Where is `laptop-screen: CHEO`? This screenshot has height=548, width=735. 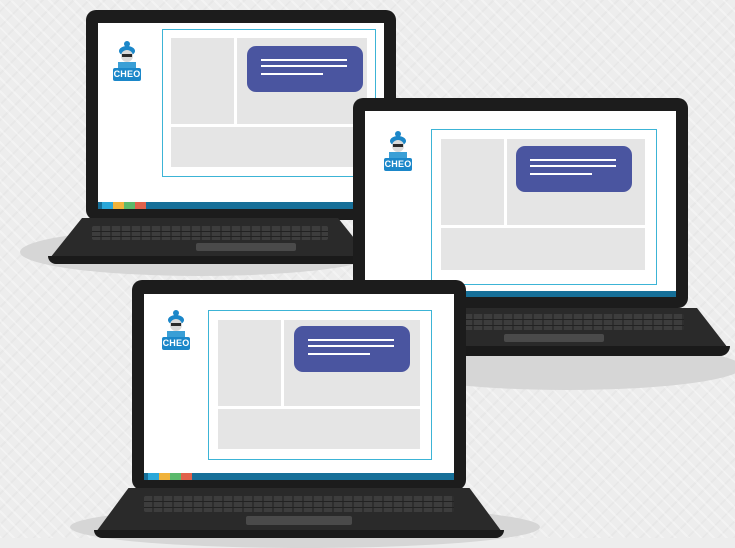
laptop-screen: CHEO is located at coordinates (299, 387).